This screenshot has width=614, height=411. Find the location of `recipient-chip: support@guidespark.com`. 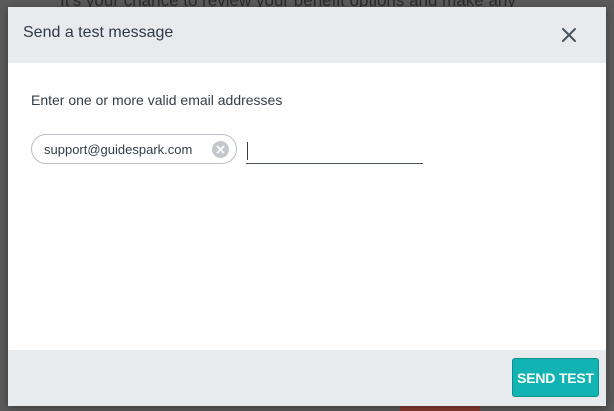

recipient-chip: support@guidespark.com is located at coordinates (134, 149).